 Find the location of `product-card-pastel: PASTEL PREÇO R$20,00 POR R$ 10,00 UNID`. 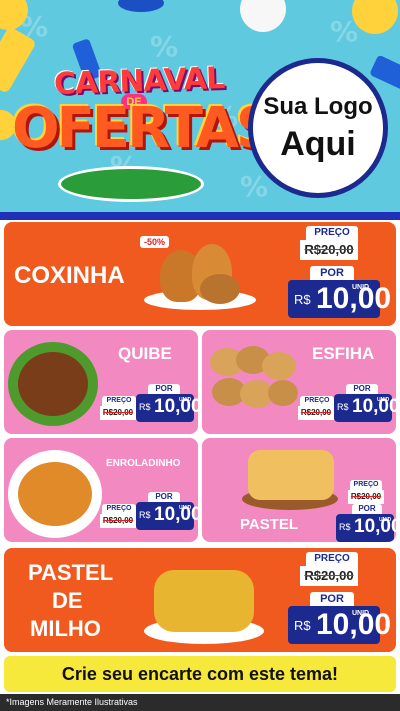

product-card-pastel: PASTEL PREÇO R$20,00 POR R$ 10,00 UNID is located at coordinates (299, 490).